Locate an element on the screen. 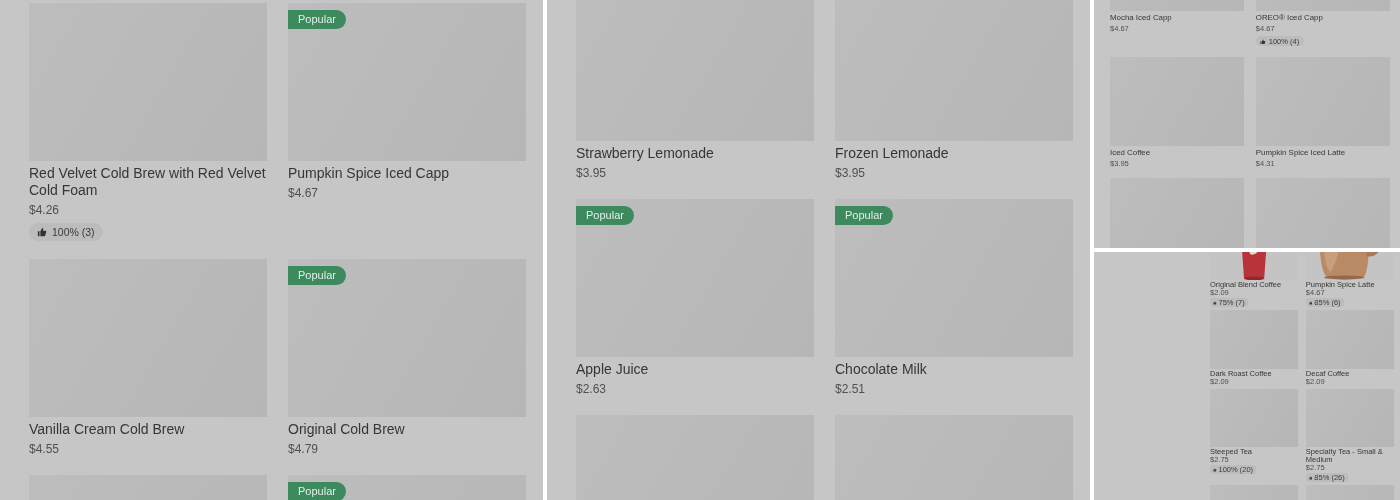 This screenshot has width=1400, height=500. product-name: Vanilla Cream Cold Brew is located at coordinates (107, 429).